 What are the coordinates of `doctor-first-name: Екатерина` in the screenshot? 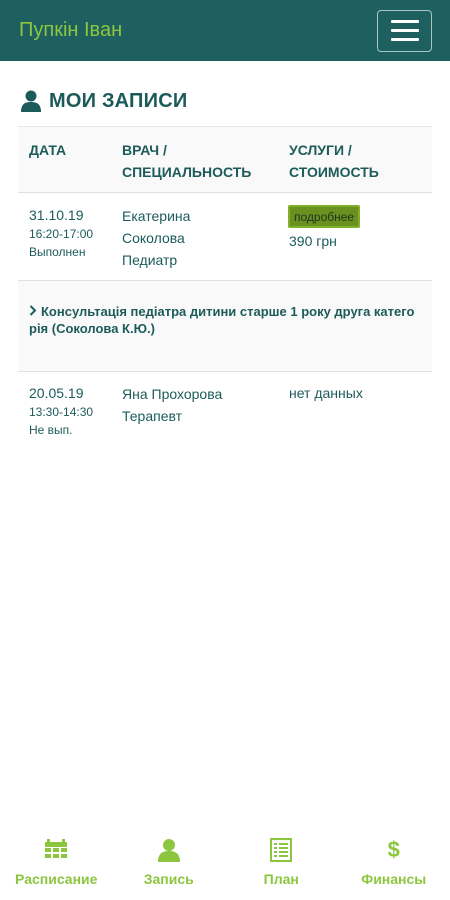 It's located at (156, 216).